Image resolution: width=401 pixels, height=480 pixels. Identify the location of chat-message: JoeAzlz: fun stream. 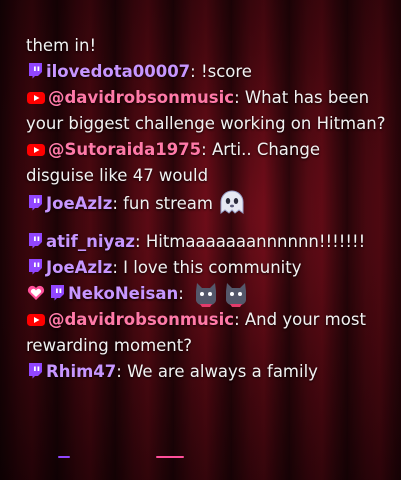
(209, 203).